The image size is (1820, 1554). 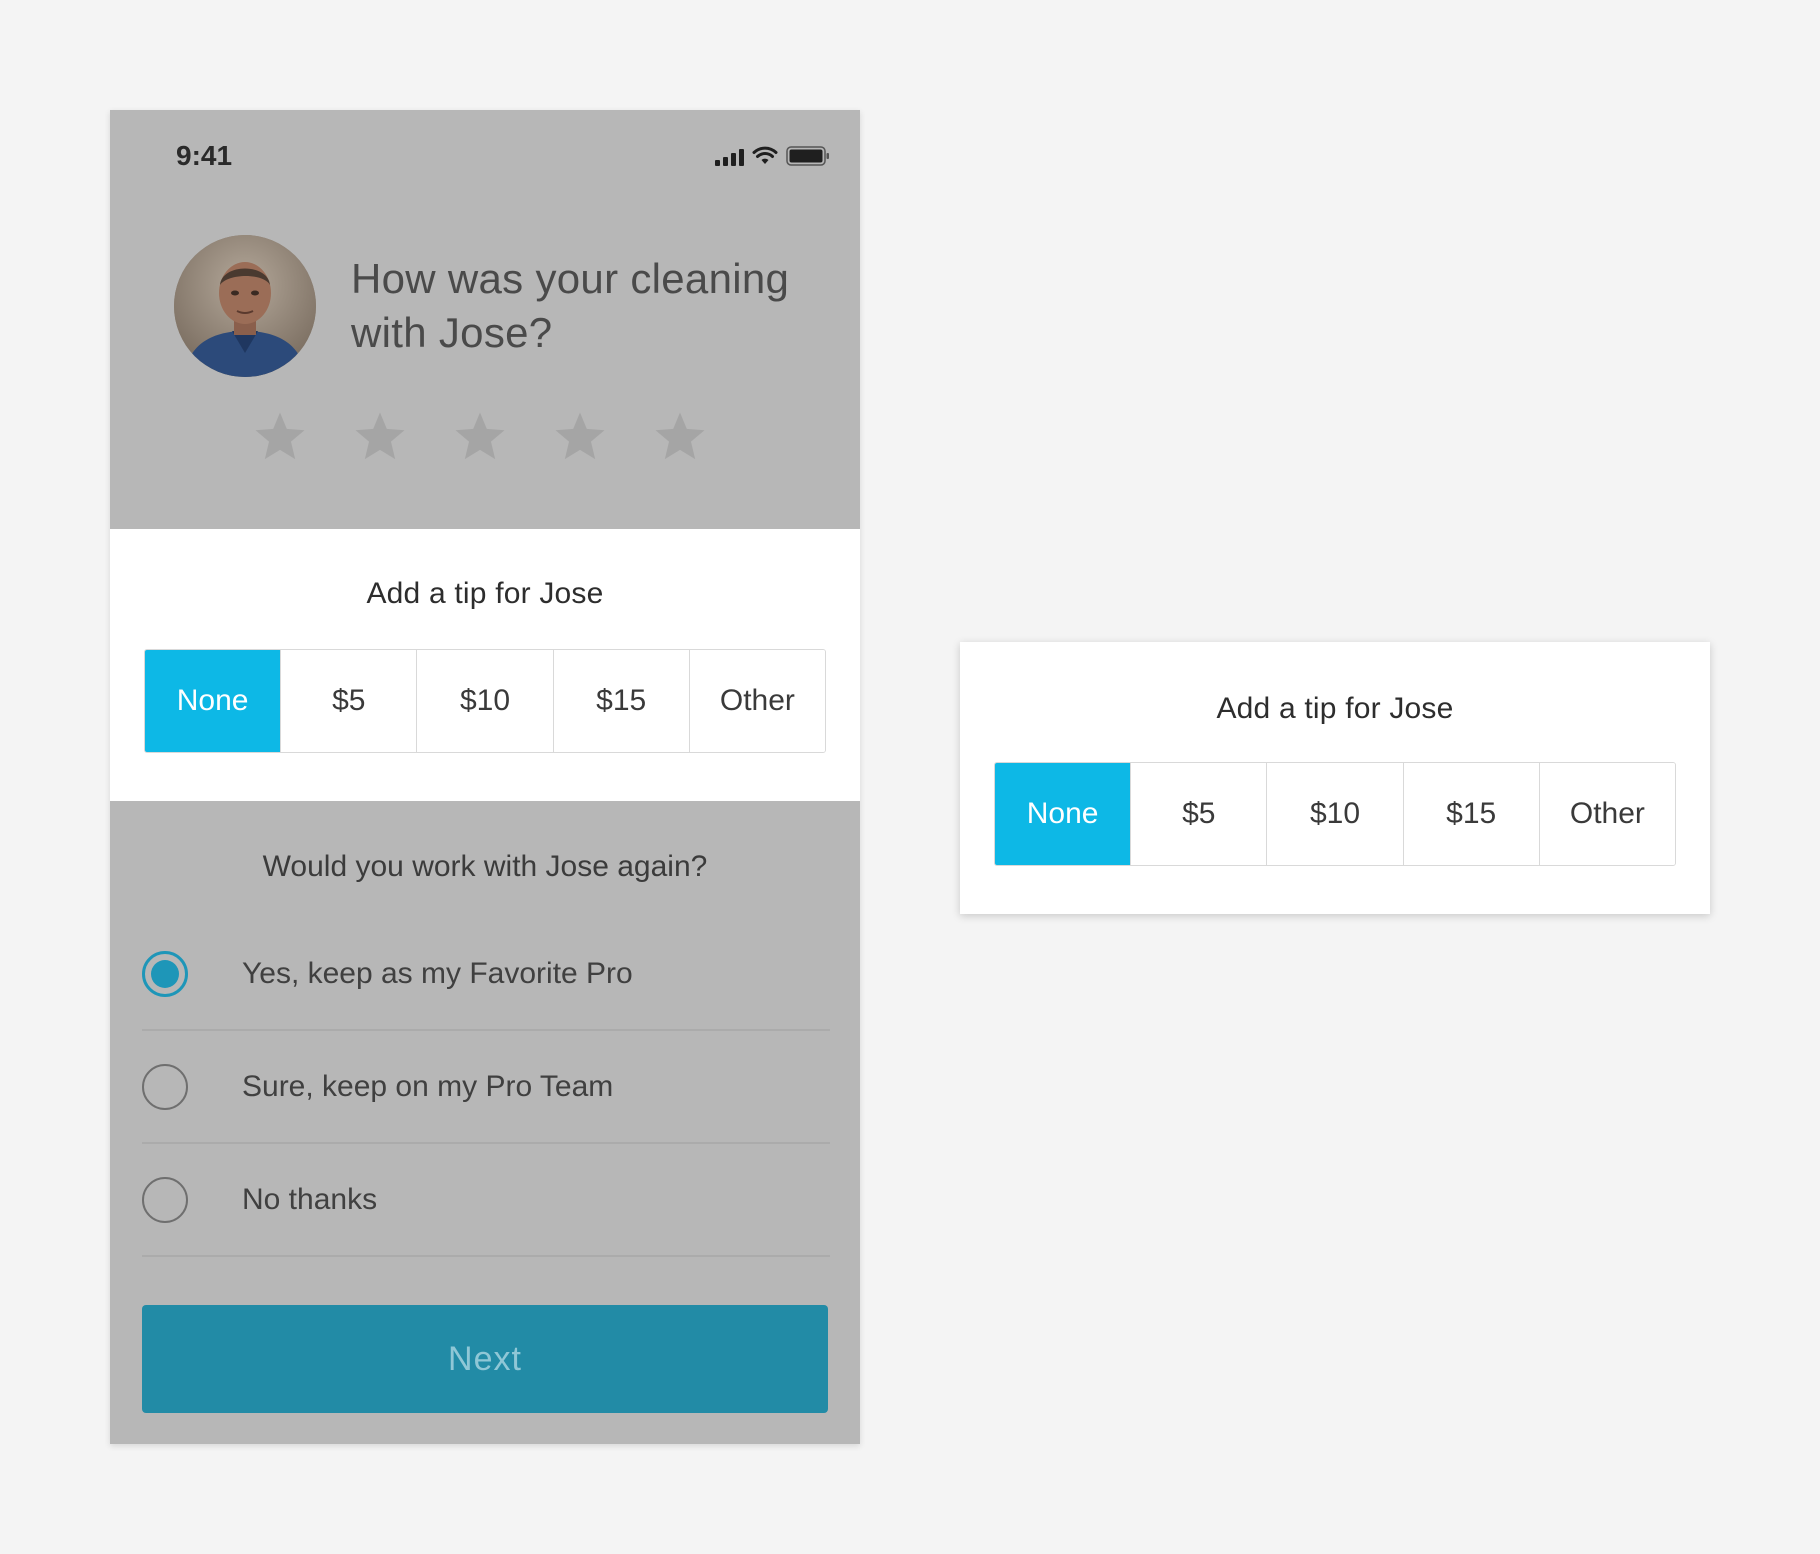 I want to click on tip-card: Add a tip for Jose None $5 $10 $15 Other, so click(x=485, y=665).